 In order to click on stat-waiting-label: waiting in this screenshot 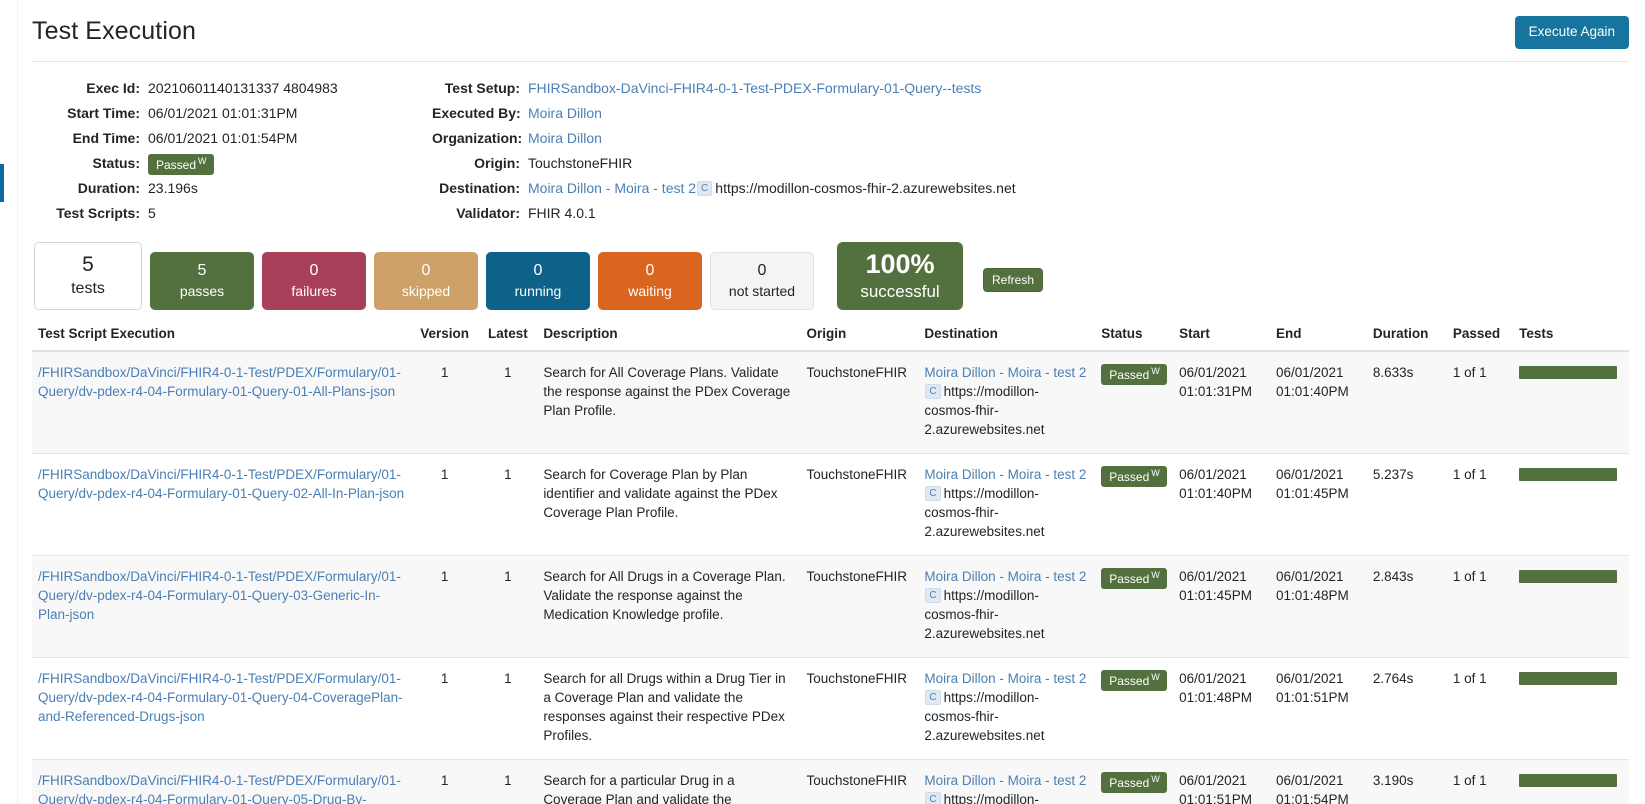, I will do `click(650, 290)`.